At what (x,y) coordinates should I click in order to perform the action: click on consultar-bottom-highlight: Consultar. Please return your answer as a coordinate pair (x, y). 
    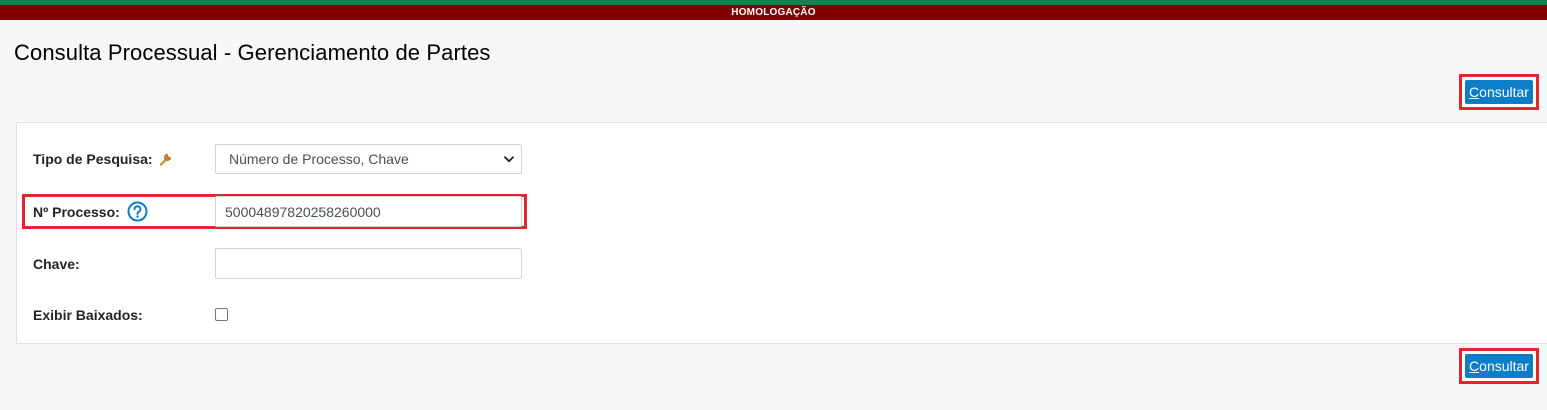
    Looking at the image, I should click on (1499, 366).